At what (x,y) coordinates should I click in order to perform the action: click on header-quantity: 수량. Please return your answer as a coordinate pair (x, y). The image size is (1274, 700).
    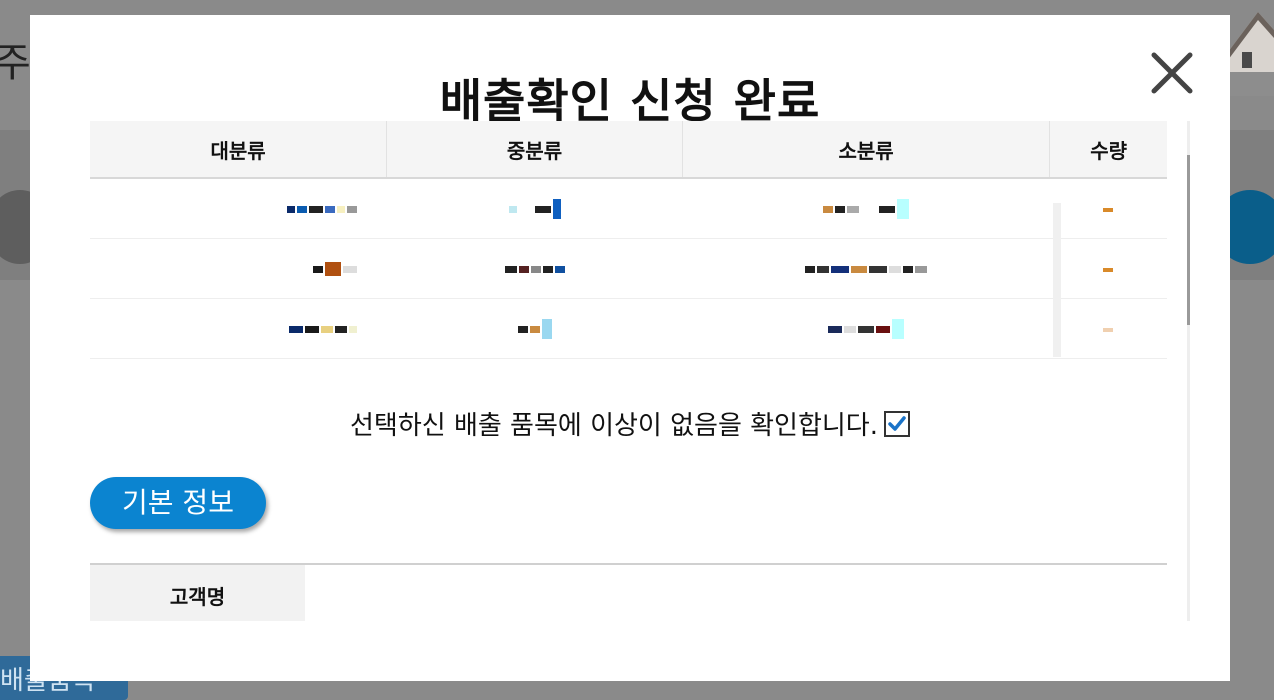
    Looking at the image, I should click on (1108, 150).